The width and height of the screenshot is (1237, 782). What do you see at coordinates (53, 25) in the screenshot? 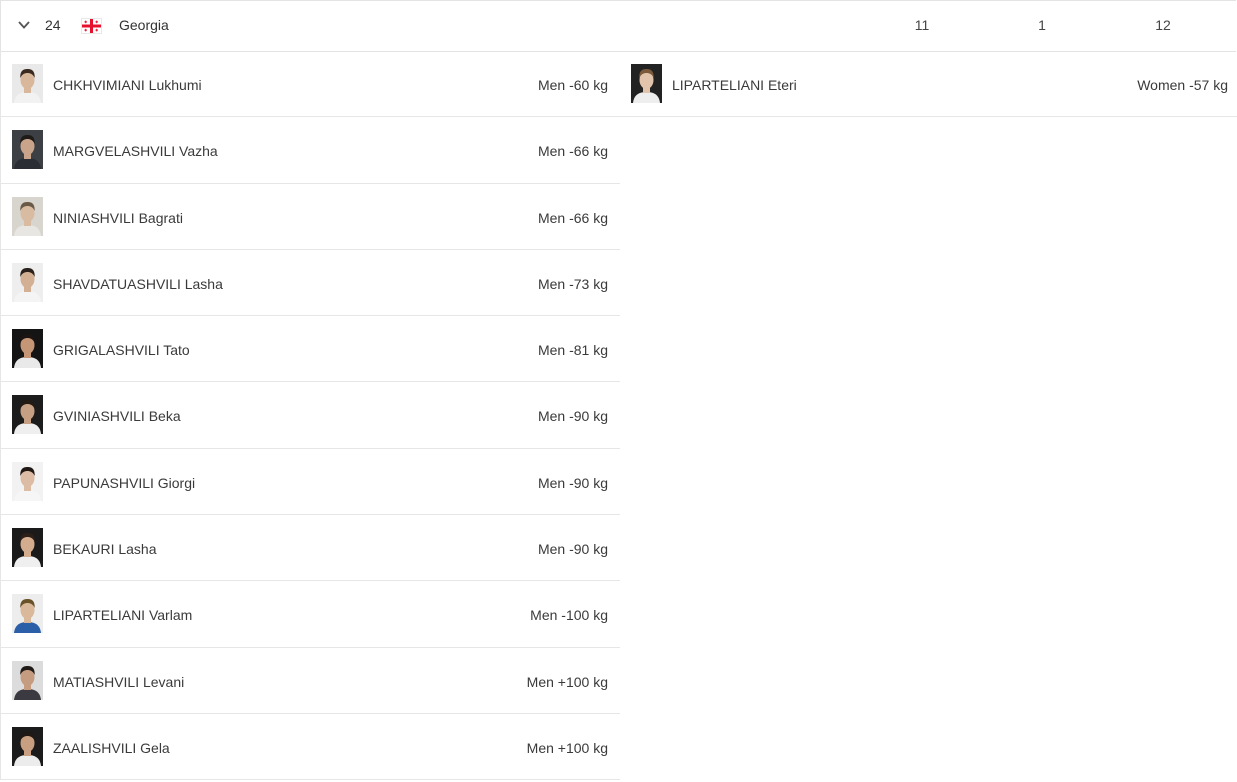
I see `rank-value: 24` at bounding box center [53, 25].